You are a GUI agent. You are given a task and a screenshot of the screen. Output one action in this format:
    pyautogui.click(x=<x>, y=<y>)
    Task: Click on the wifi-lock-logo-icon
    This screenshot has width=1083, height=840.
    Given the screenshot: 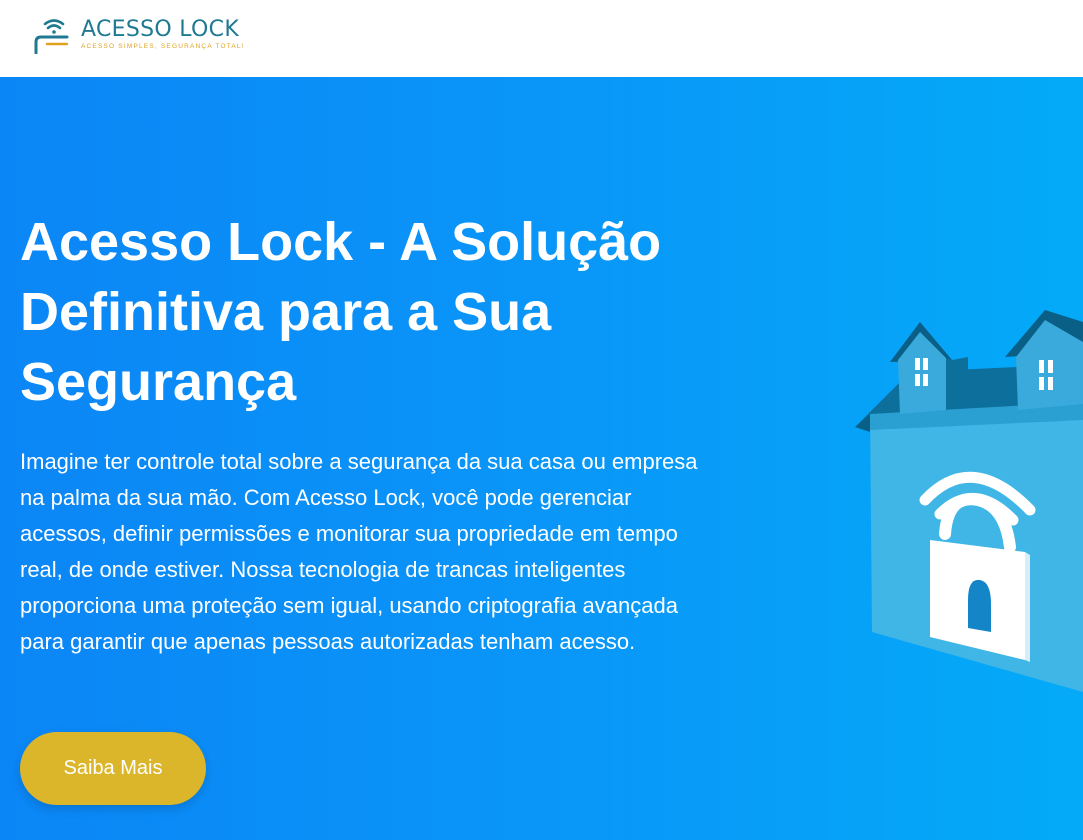 What is the action you would take?
    pyautogui.click(x=51, y=36)
    